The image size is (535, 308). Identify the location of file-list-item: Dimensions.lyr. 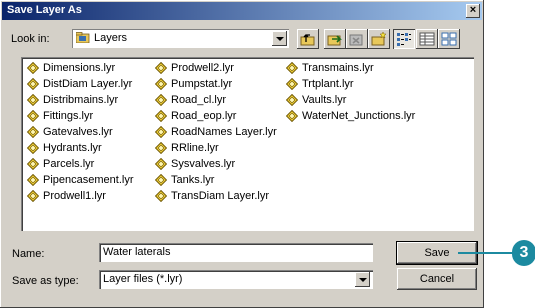
(80, 68).